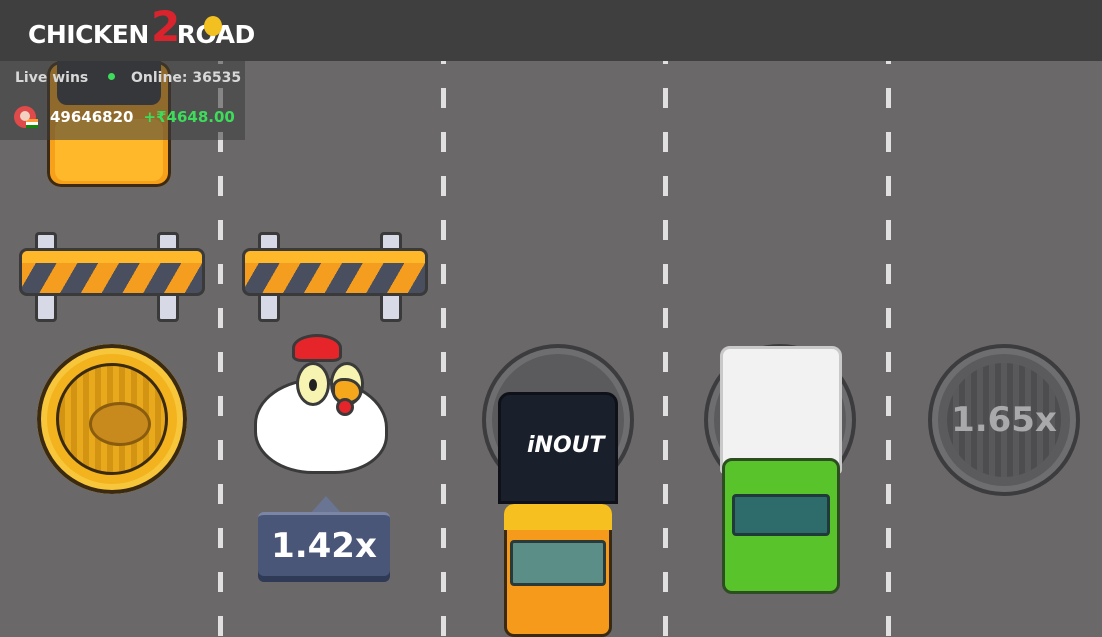 This screenshot has width=1102, height=637. Describe the element at coordinates (213, 26) in the screenshot. I see `egg-icon` at that location.